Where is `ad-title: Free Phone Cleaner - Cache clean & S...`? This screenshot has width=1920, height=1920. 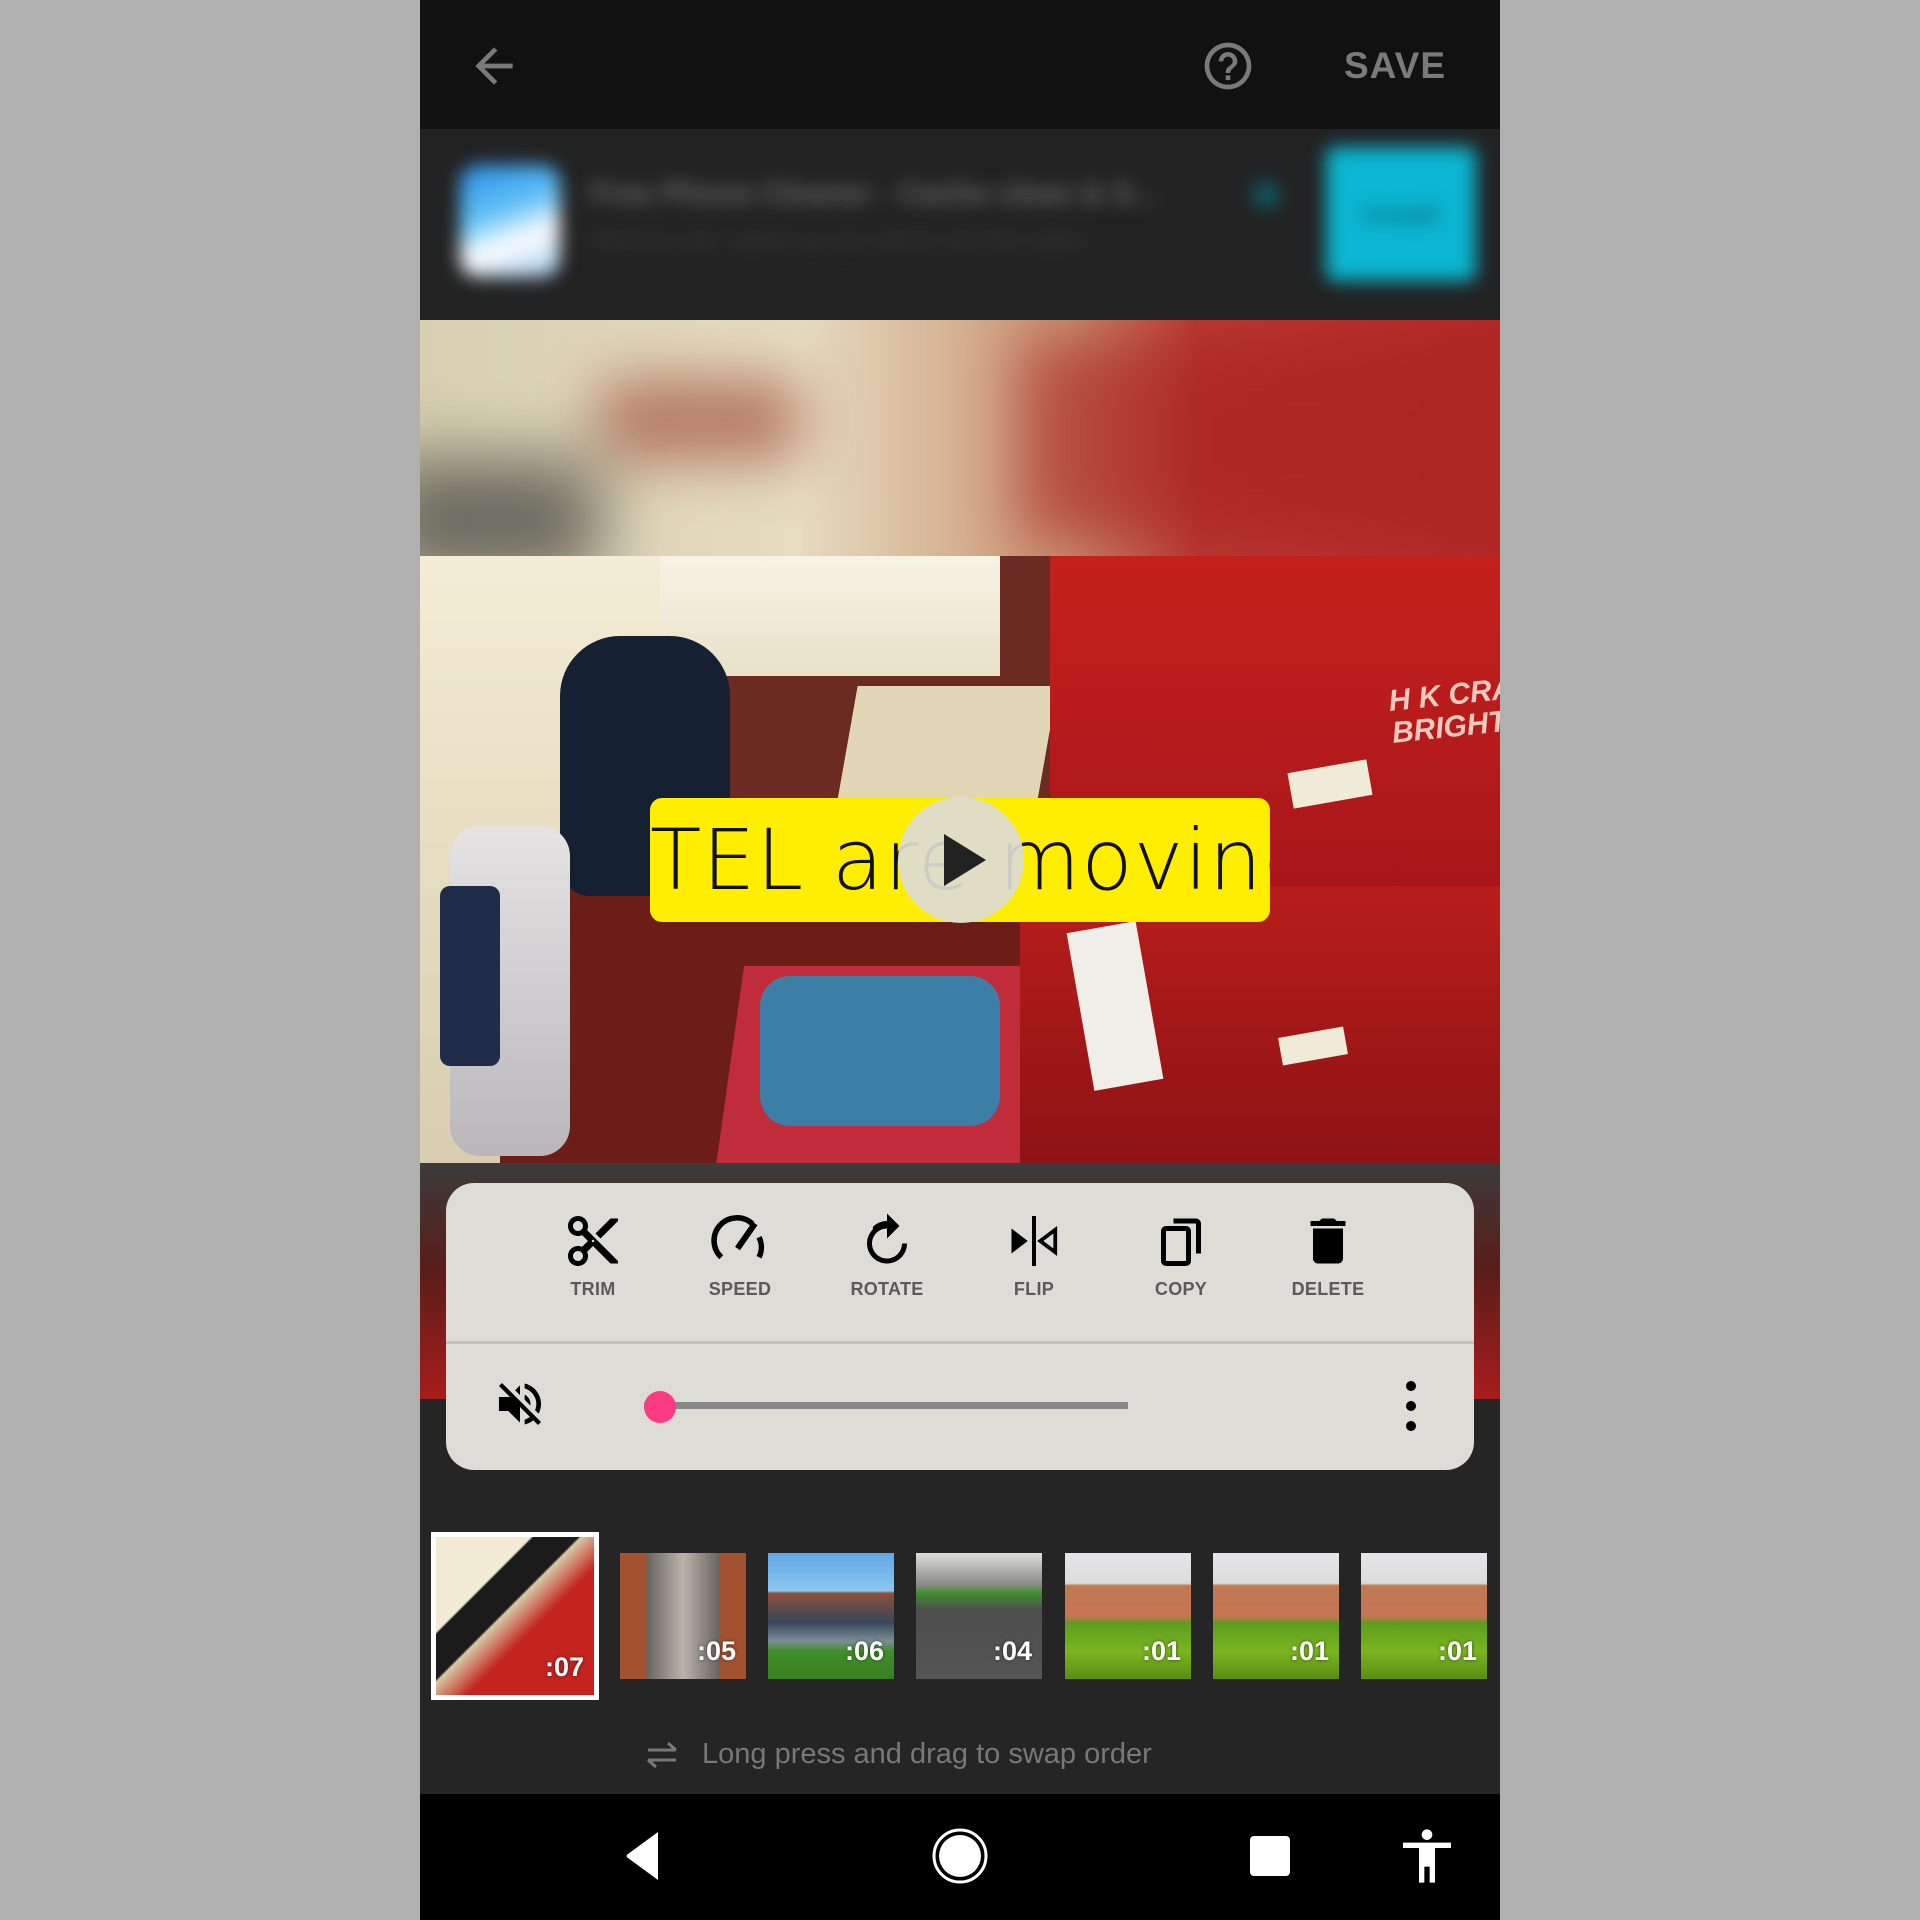 ad-title: Free Phone Cleaner - Cache clean & S... is located at coordinates (873, 192).